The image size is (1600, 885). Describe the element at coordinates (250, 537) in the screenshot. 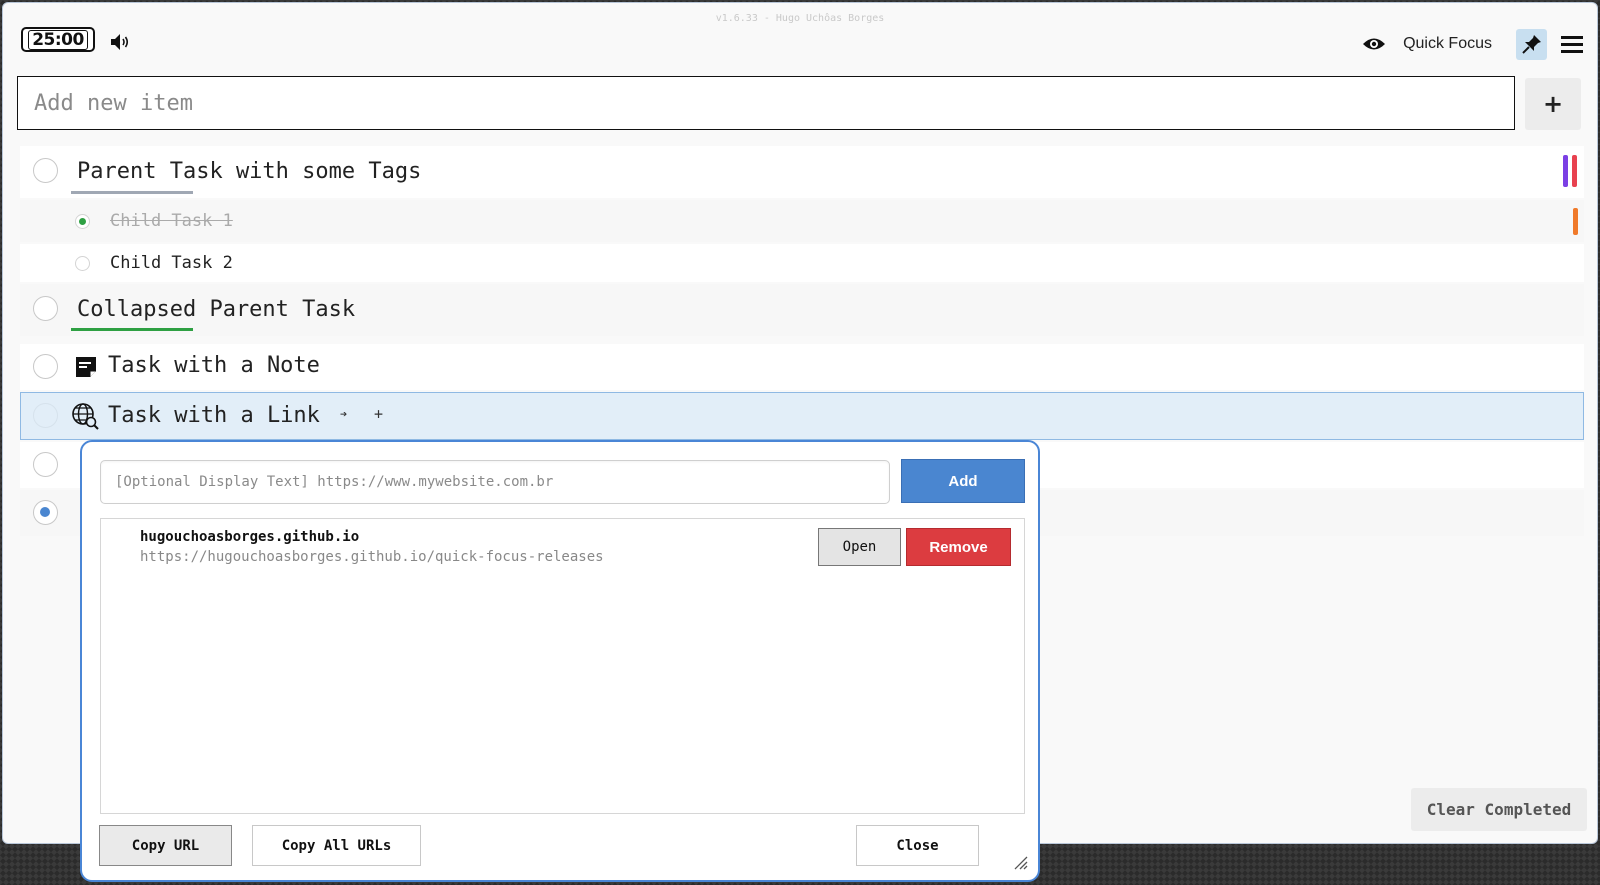

I see `link-display-name: hugouchoasborges.github.io` at that location.